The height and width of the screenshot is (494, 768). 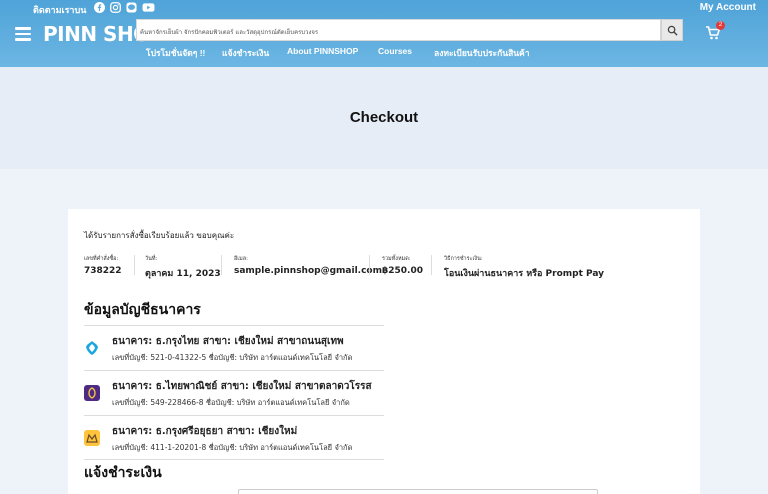 I want to click on order-number: เลขที่คำสั่งซื้อ: 738222, so click(x=103, y=266).